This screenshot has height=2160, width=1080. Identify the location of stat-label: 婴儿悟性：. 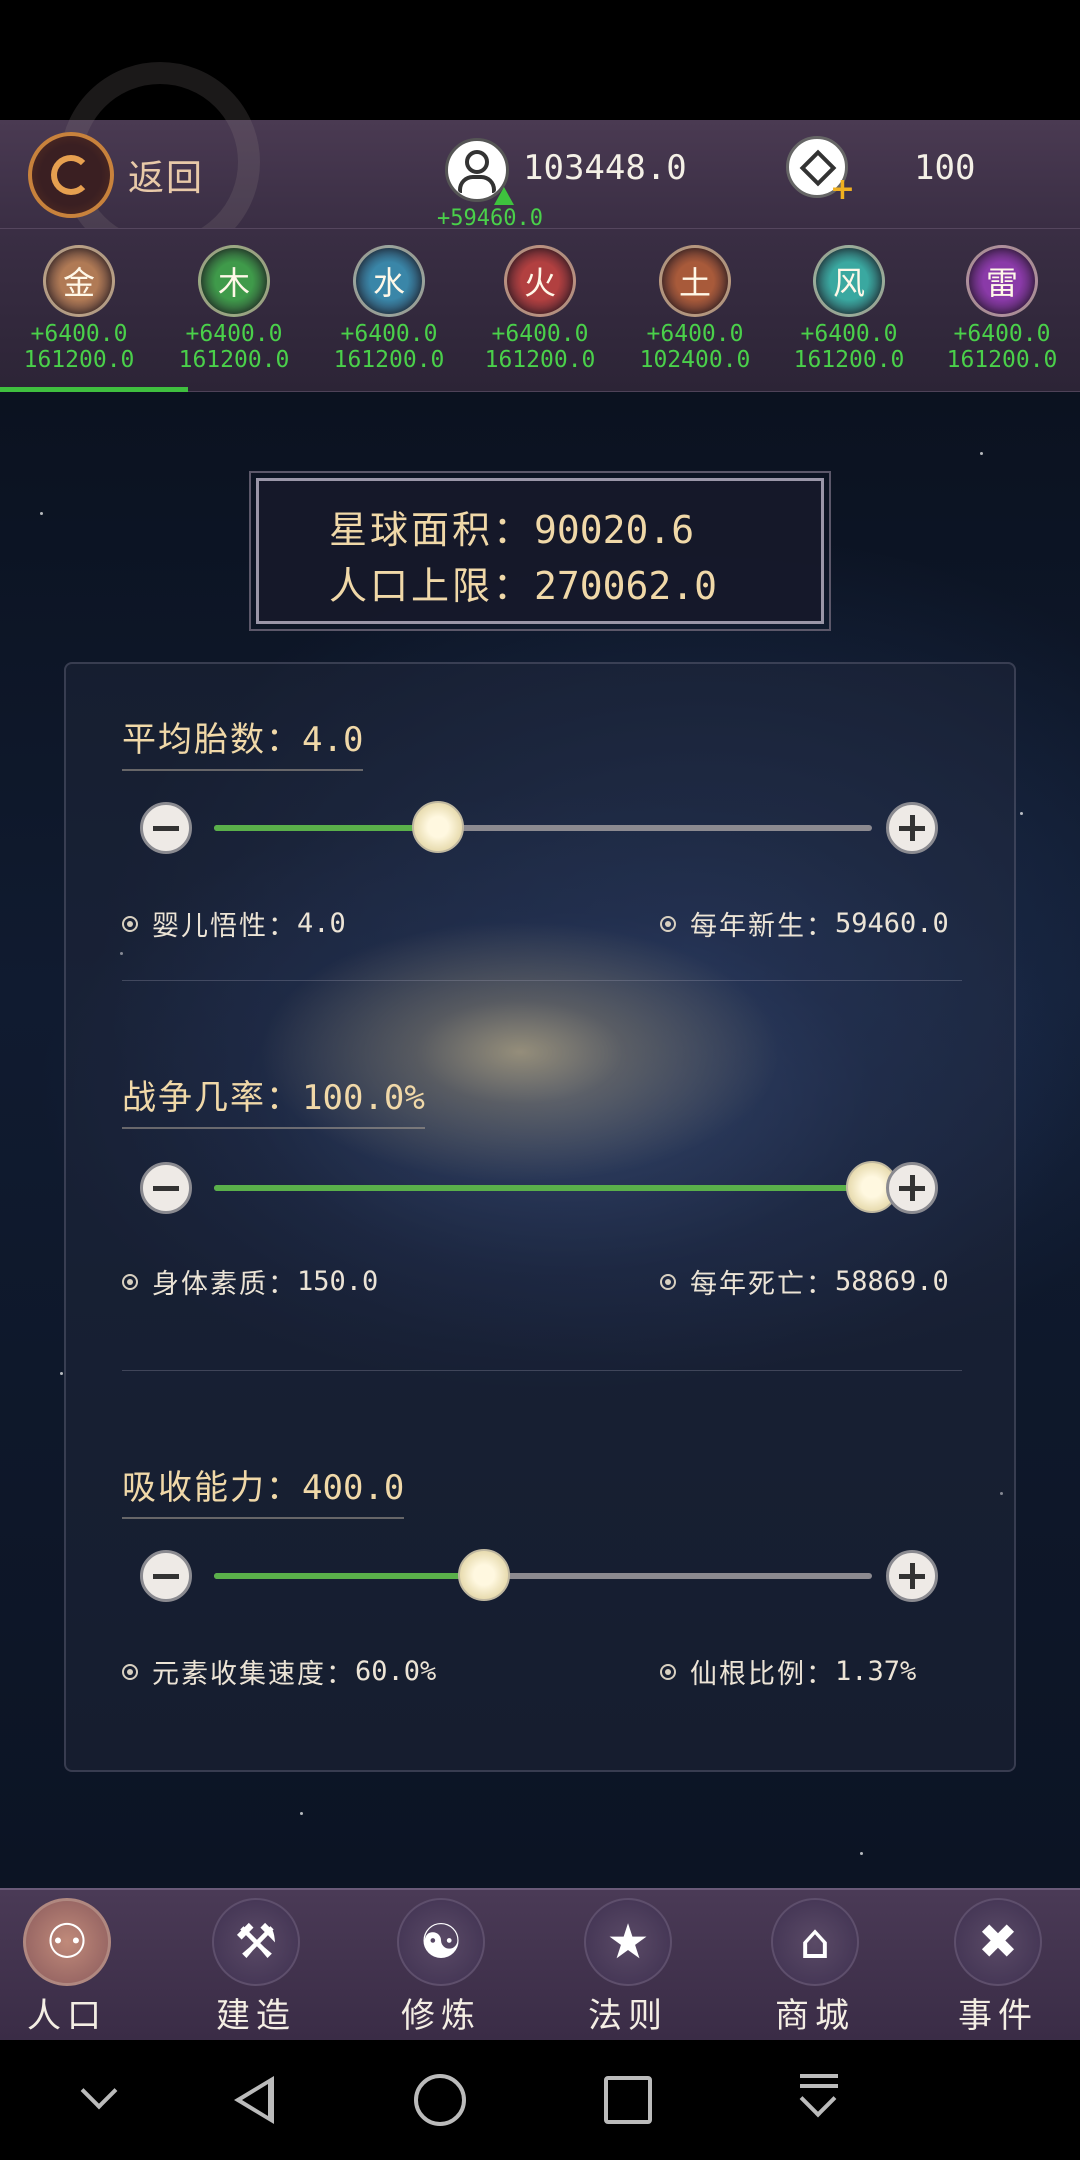
(224, 926).